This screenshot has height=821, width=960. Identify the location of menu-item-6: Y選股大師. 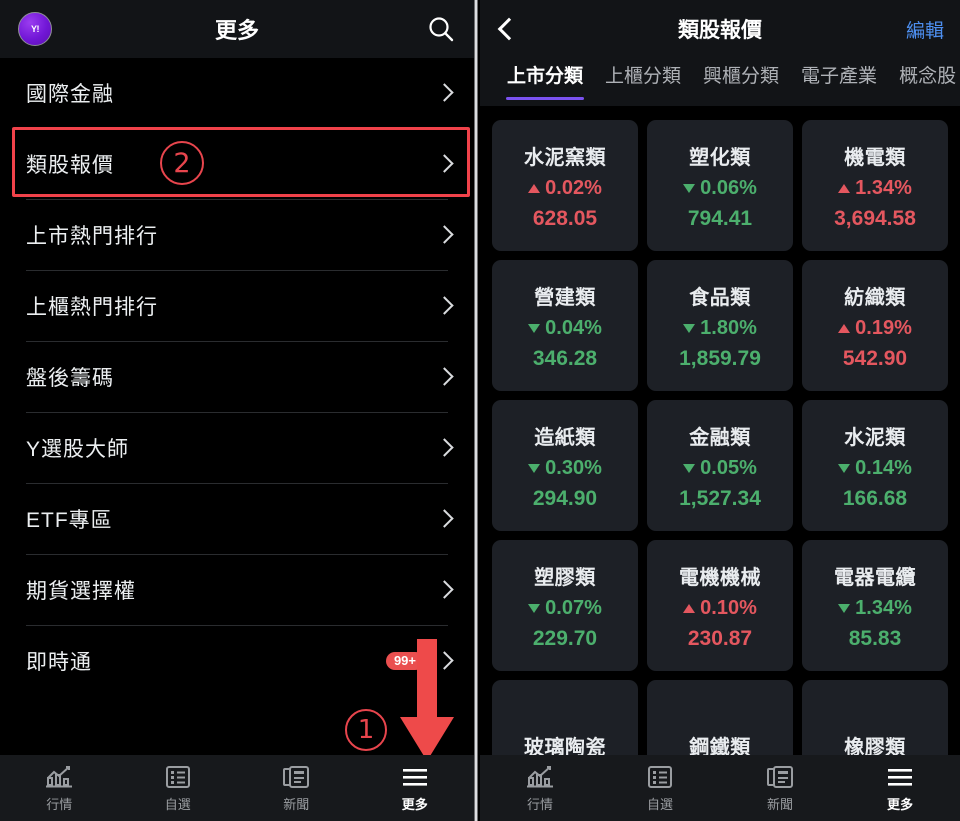
(237, 448).